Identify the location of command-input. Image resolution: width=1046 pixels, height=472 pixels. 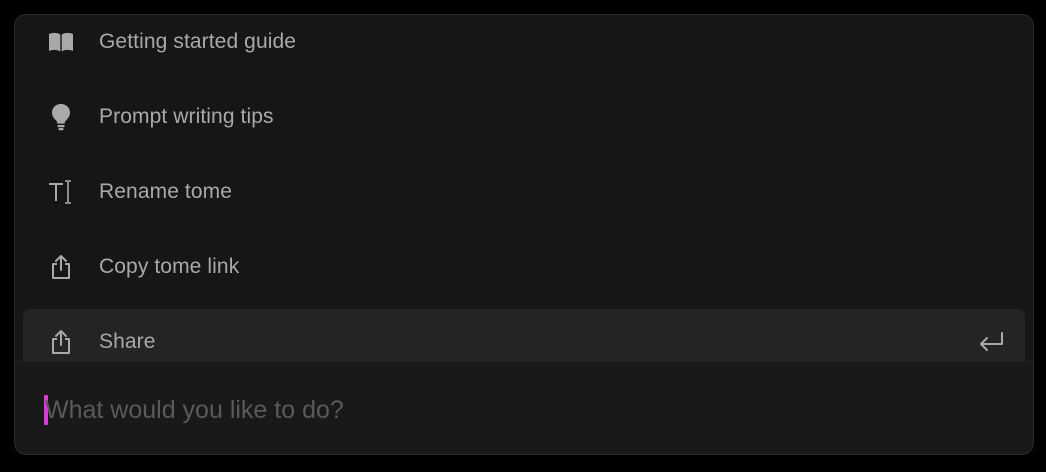
(495, 410).